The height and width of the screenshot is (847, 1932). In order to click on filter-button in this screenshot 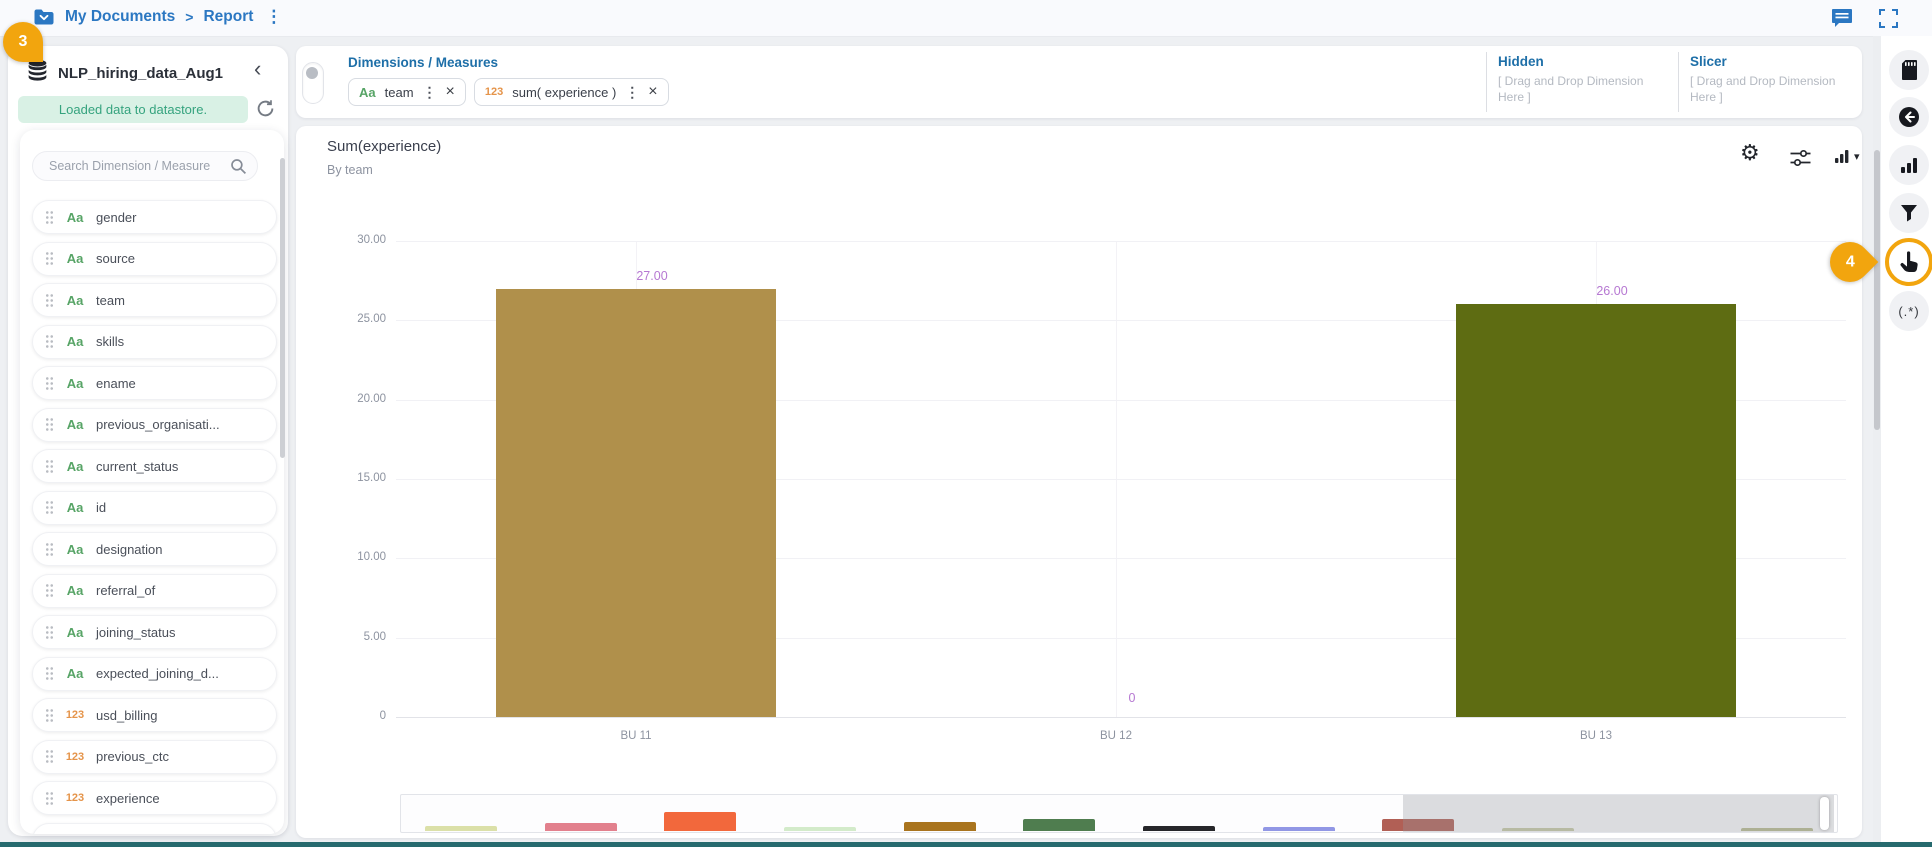, I will do `click(1909, 213)`.